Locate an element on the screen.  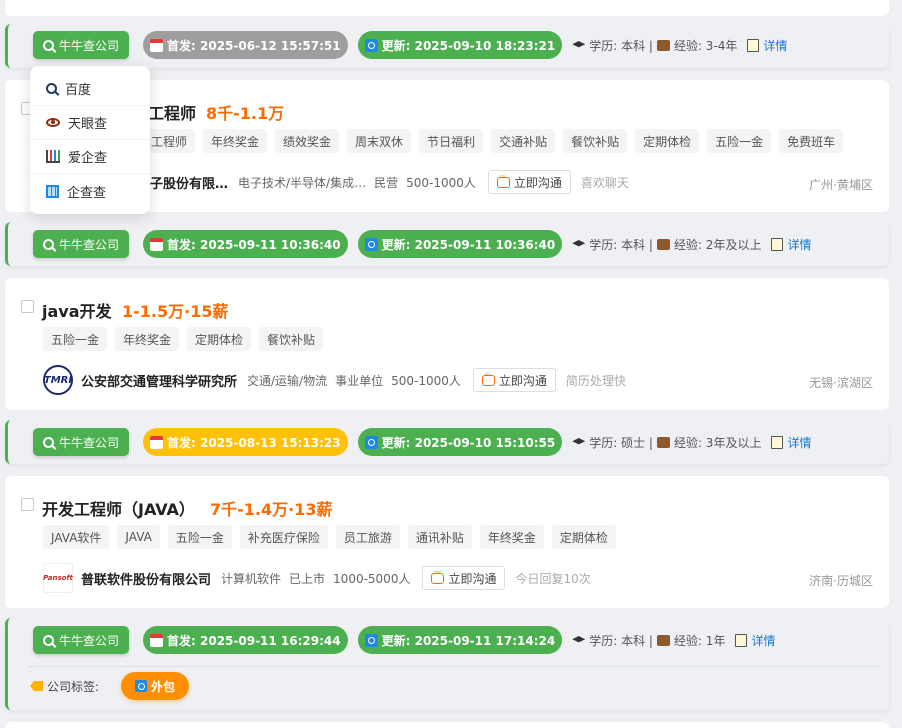
update-text: 更新: 2025-09-10 18:23:21 is located at coordinates (468, 45).